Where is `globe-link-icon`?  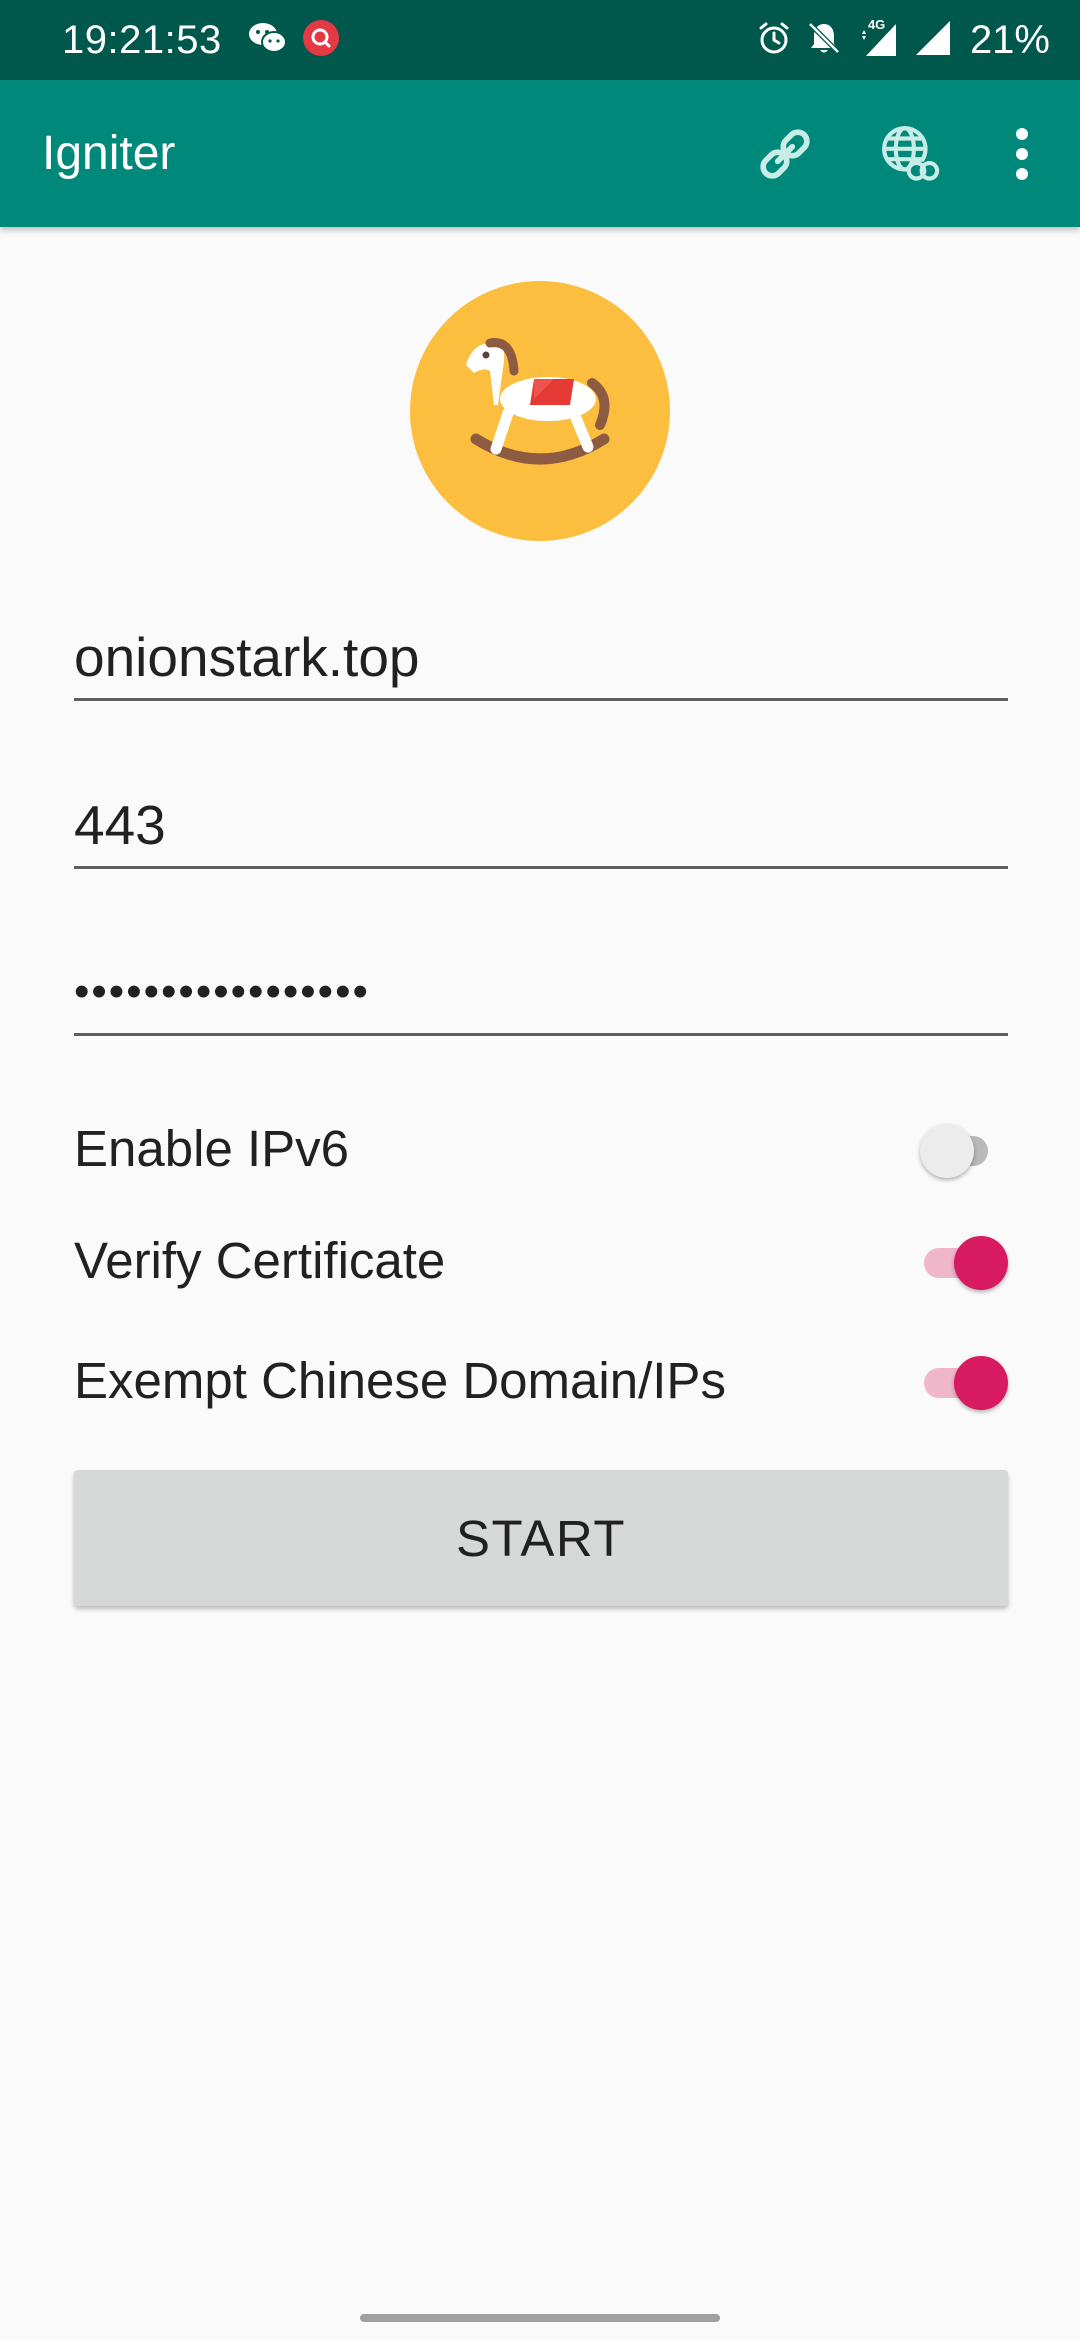 globe-link-icon is located at coordinates (911, 153).